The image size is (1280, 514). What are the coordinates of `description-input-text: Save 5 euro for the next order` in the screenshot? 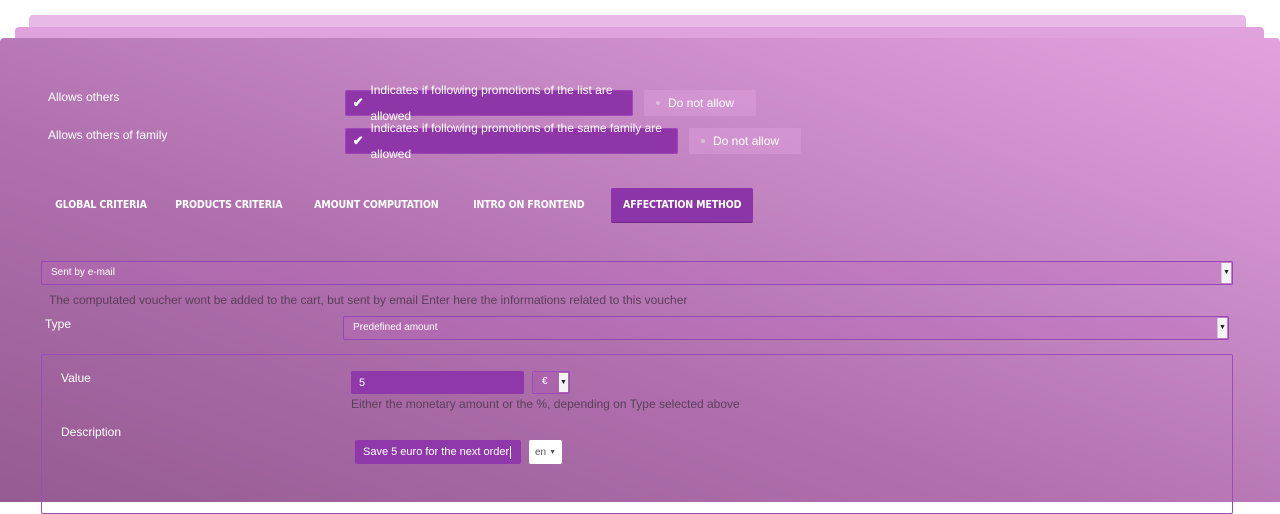 It's located at (436, 452).